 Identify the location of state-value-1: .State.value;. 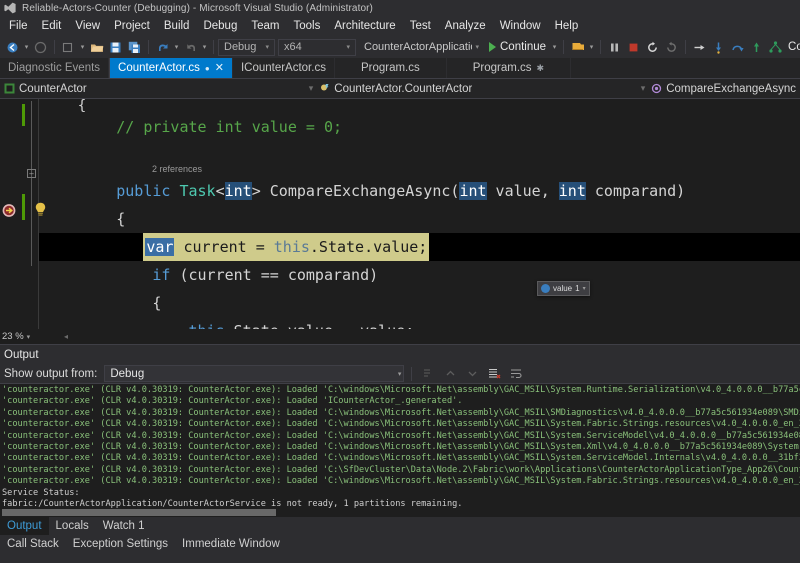
(368, 247).